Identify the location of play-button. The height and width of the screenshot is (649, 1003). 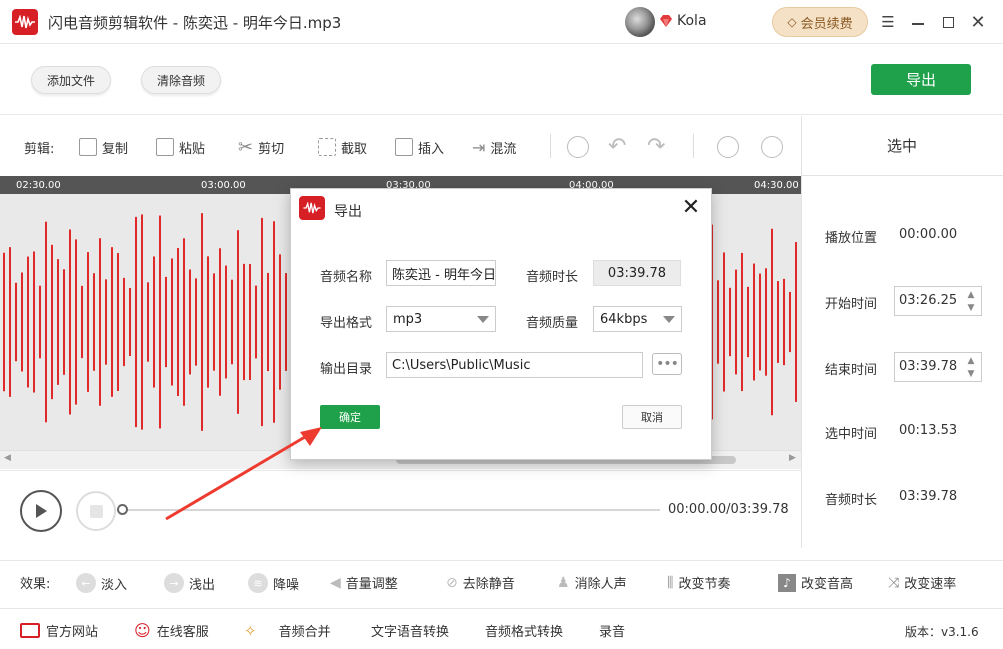
(41, 511).